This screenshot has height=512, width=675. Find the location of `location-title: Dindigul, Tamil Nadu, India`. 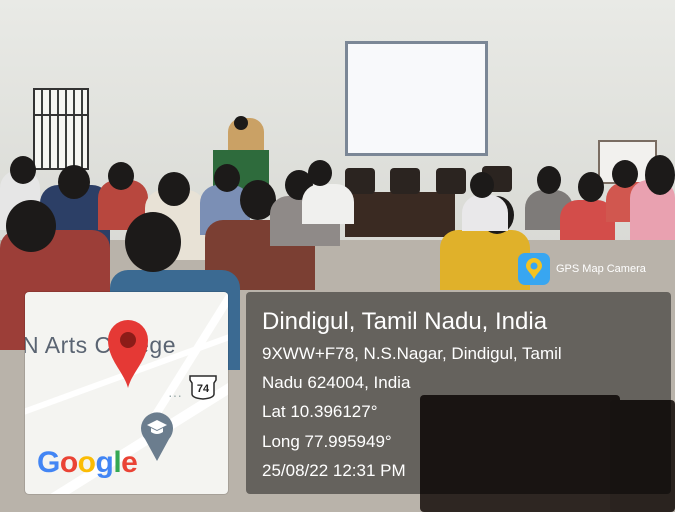

location-title: Dindigul, Tamil Nadu, India is located at coordinates (405, 321).